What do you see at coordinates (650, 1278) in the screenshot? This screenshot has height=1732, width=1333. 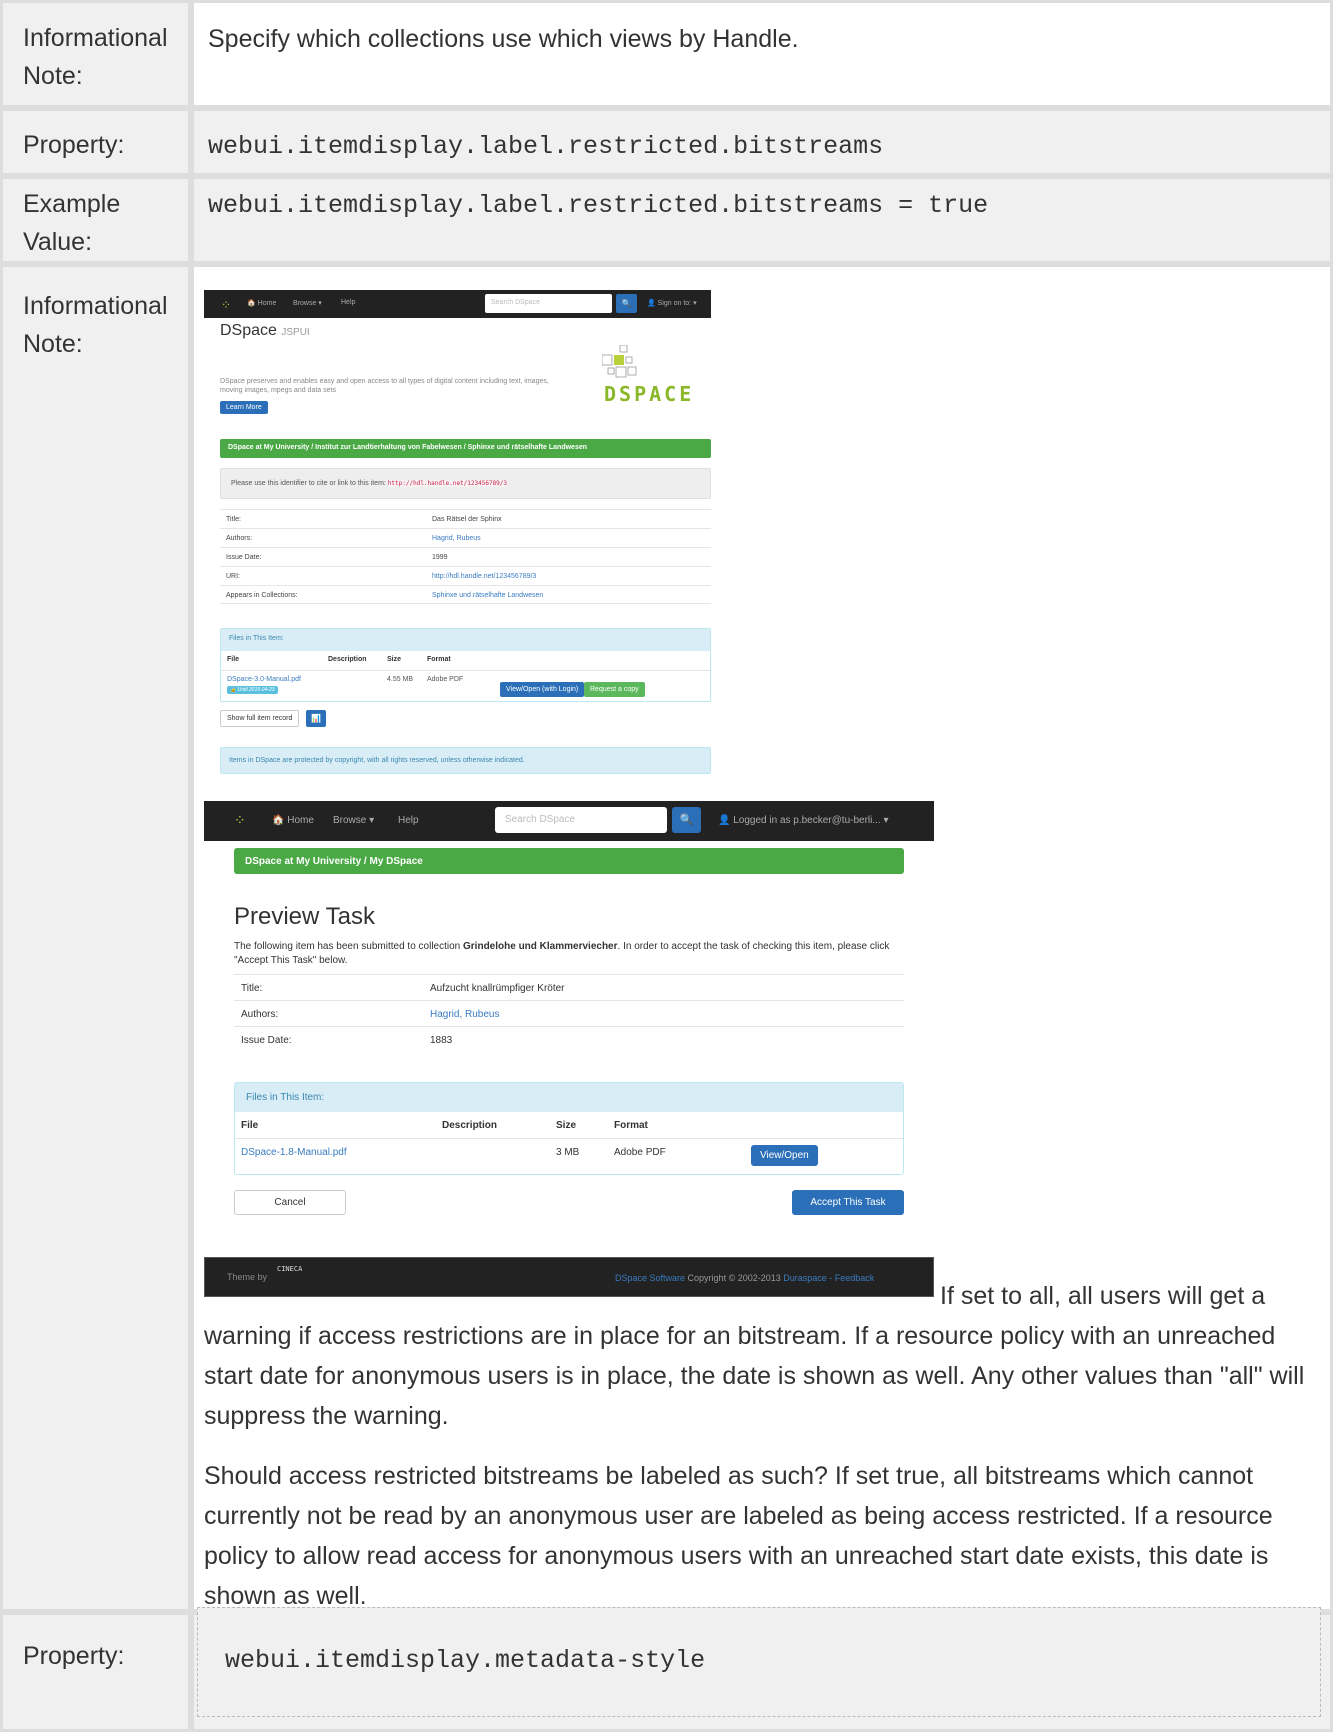 I see `dspace-software-link: DSpace Software` at bounding box center [650, 1278].